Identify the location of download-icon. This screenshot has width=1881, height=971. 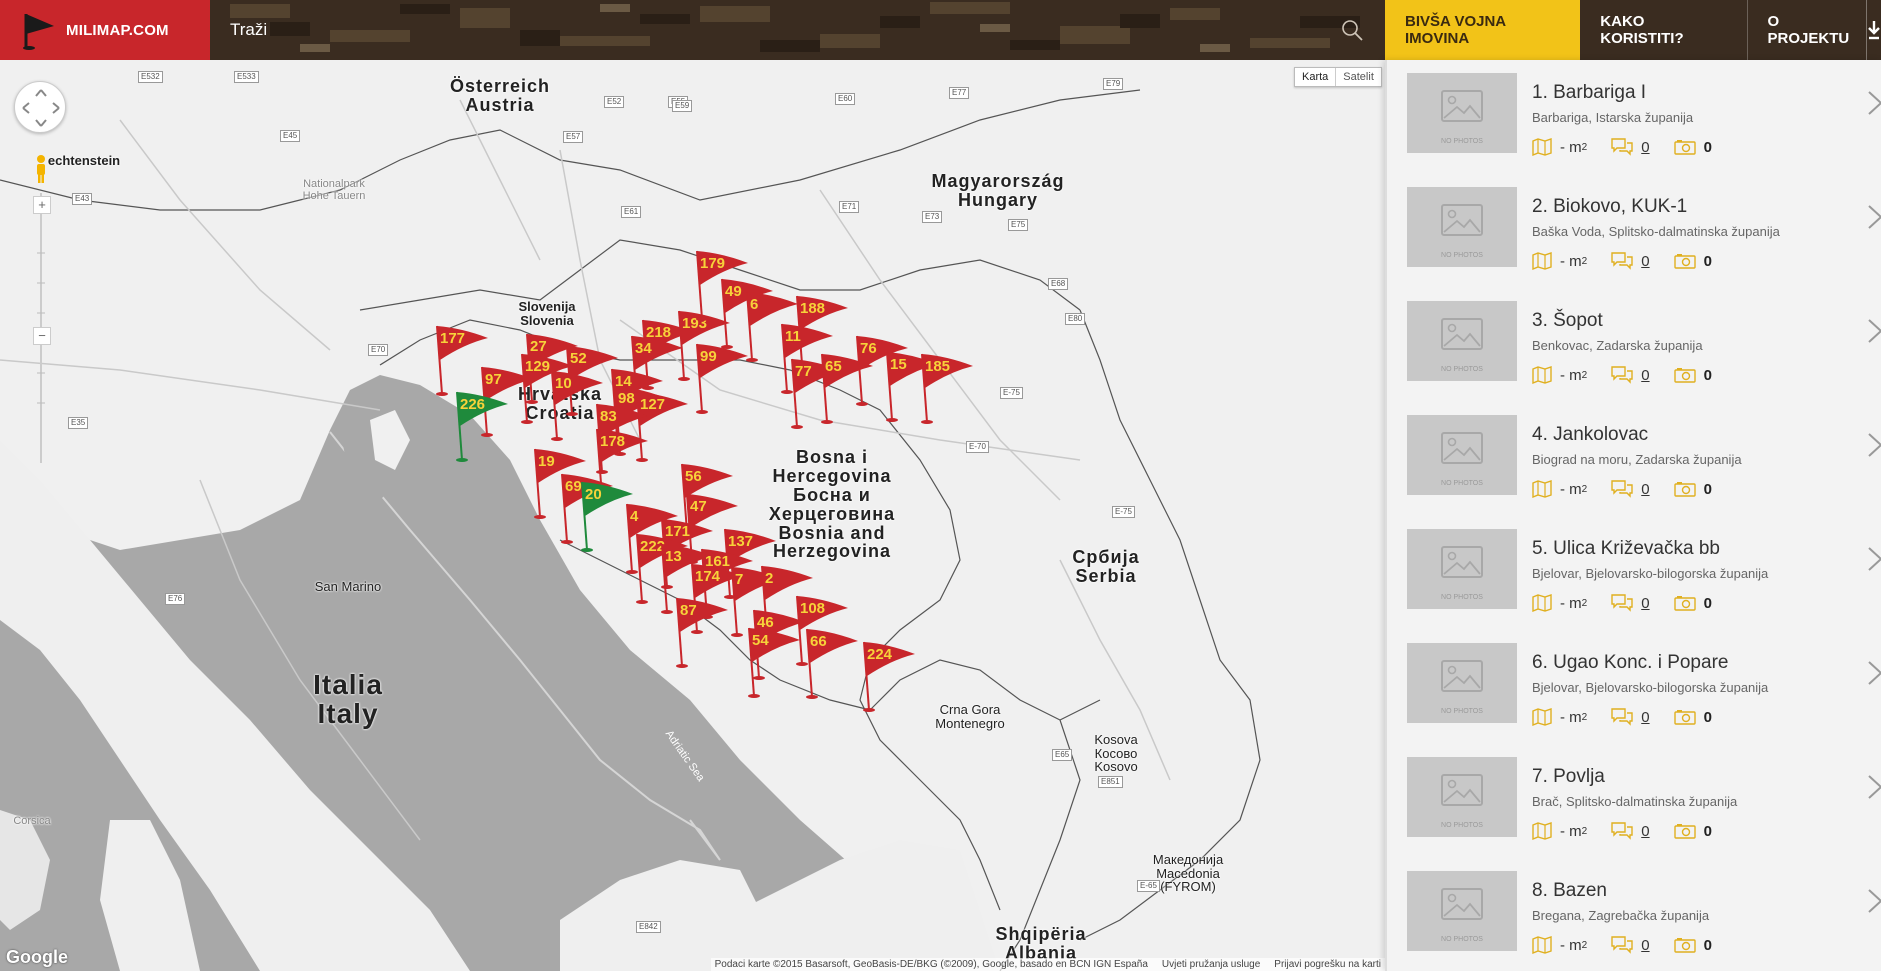
(1874, 30).